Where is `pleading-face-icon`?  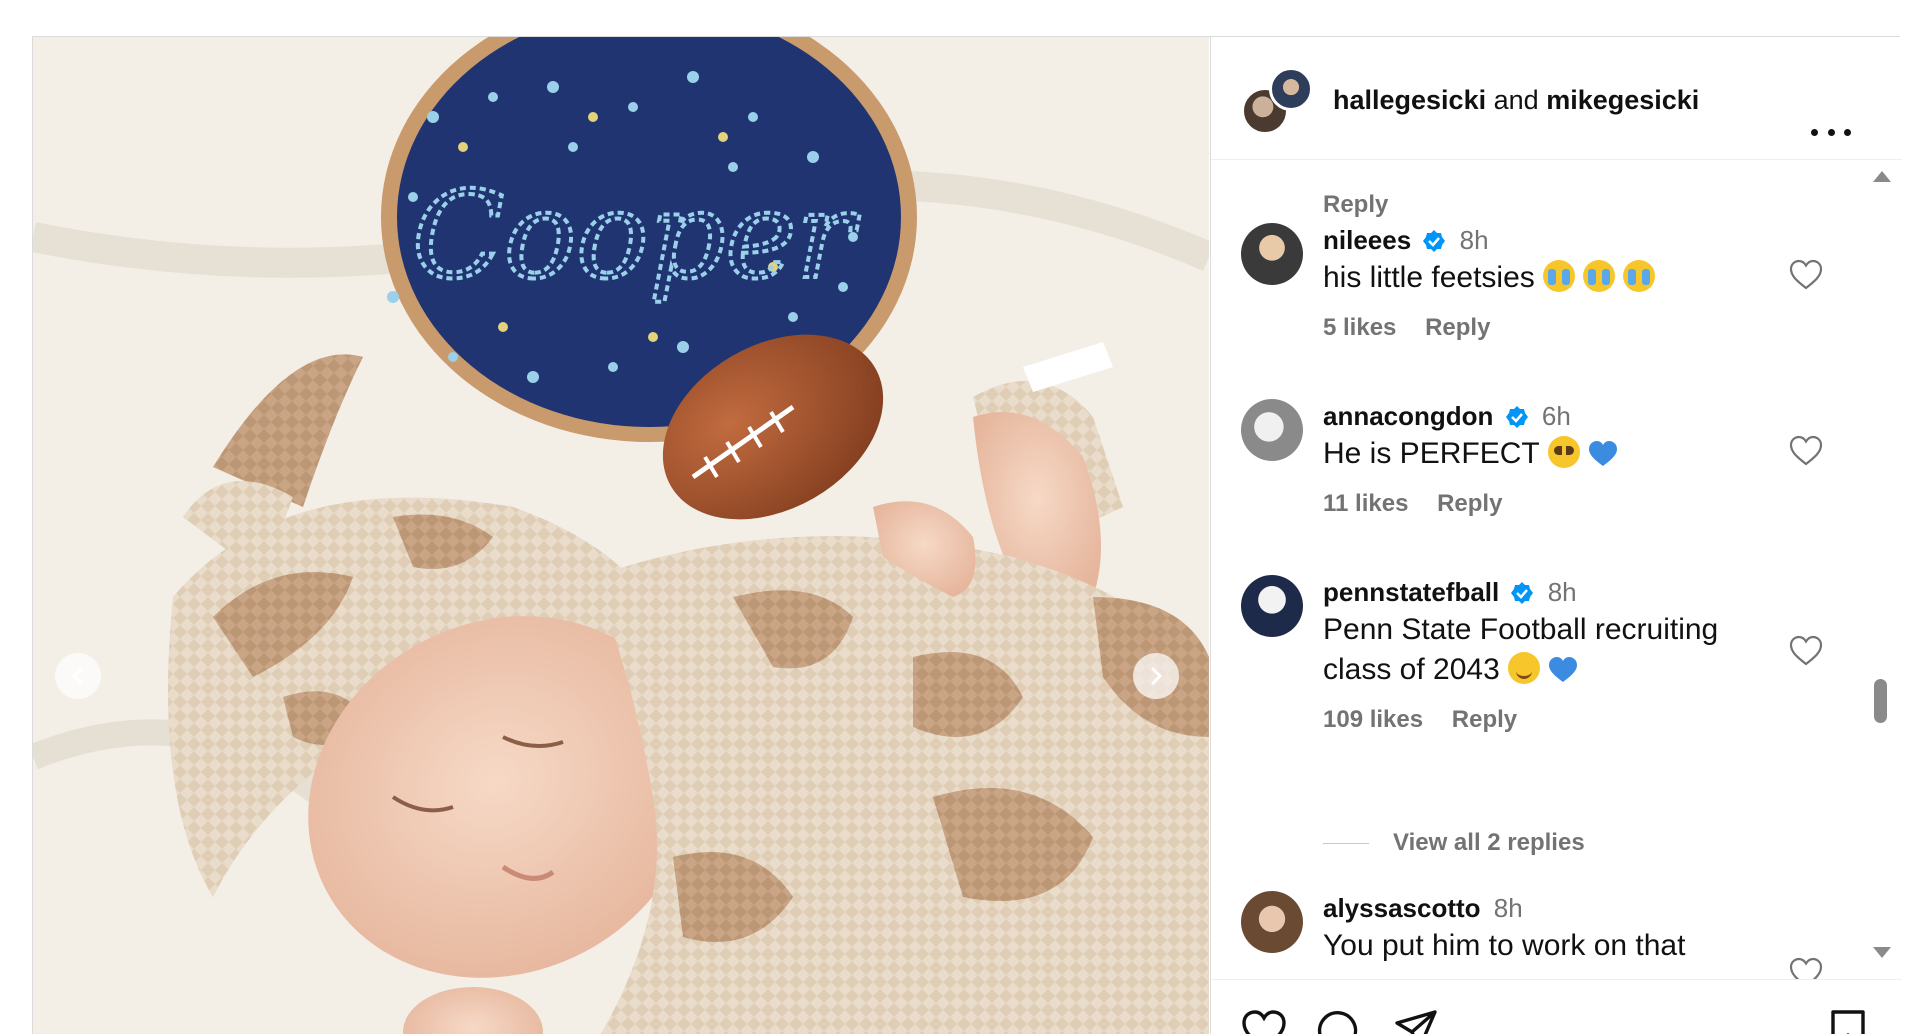
pleading-face-icon is located at coordinates (1563, 452).